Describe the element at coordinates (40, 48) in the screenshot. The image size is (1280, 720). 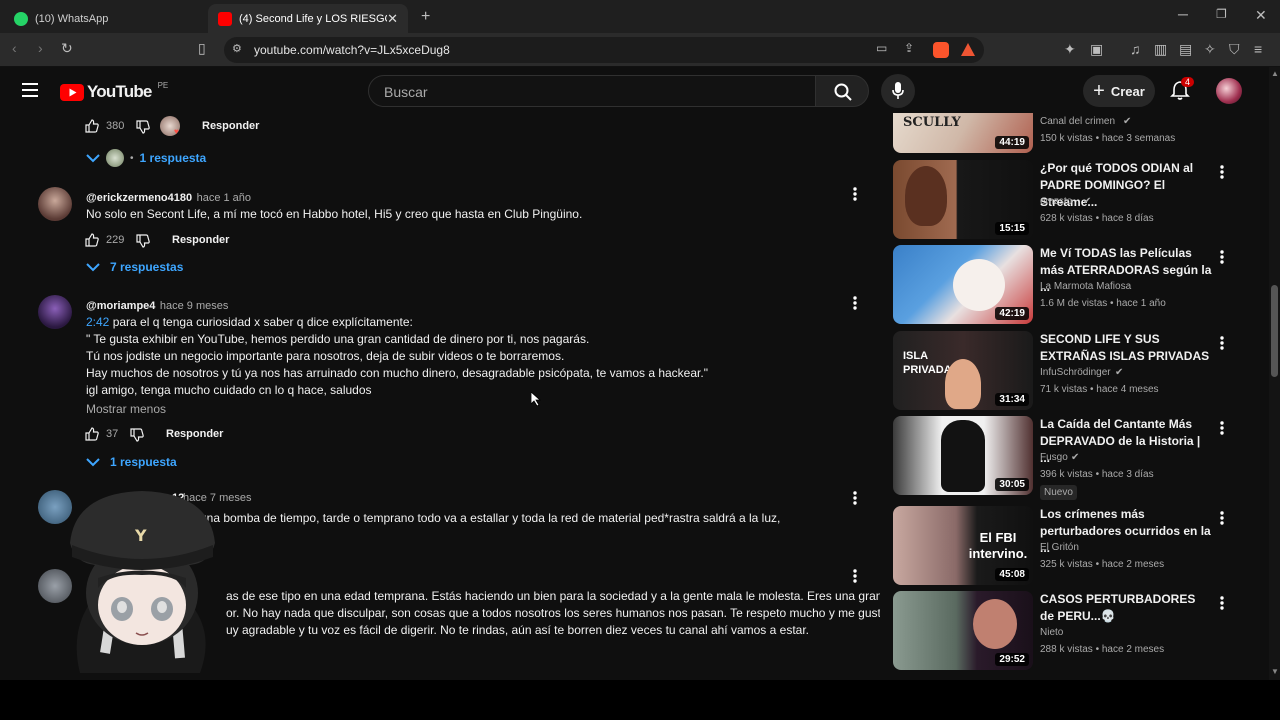
I see `forward-icon: ›` at that location.